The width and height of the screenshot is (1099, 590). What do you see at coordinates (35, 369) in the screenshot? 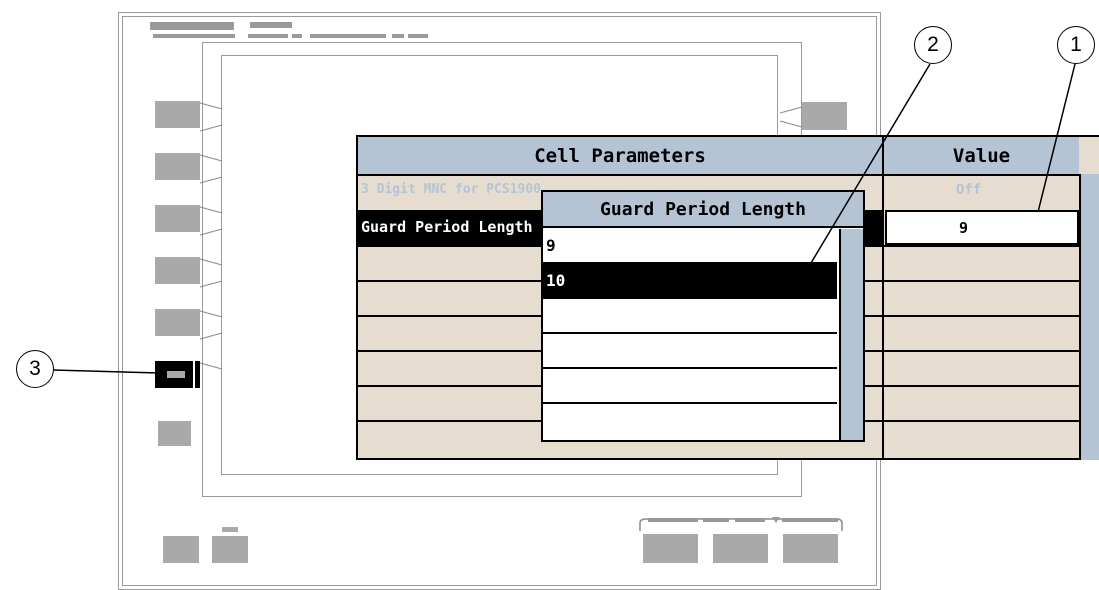
I see `callout-3: 3` at bounding box center [35, 369].